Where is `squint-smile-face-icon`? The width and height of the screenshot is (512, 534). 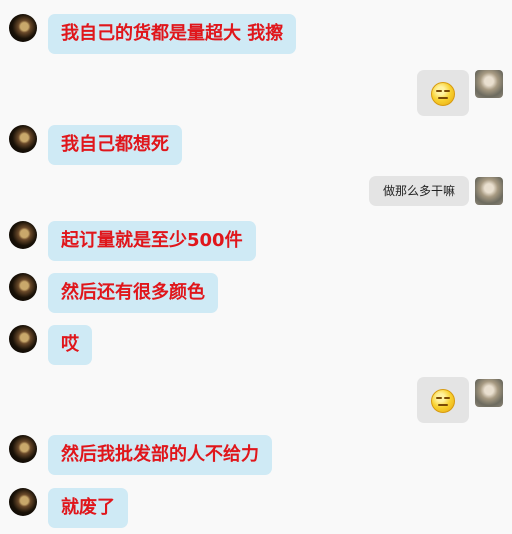
squint-smile-face-icon is located at coordinates (443, 401).